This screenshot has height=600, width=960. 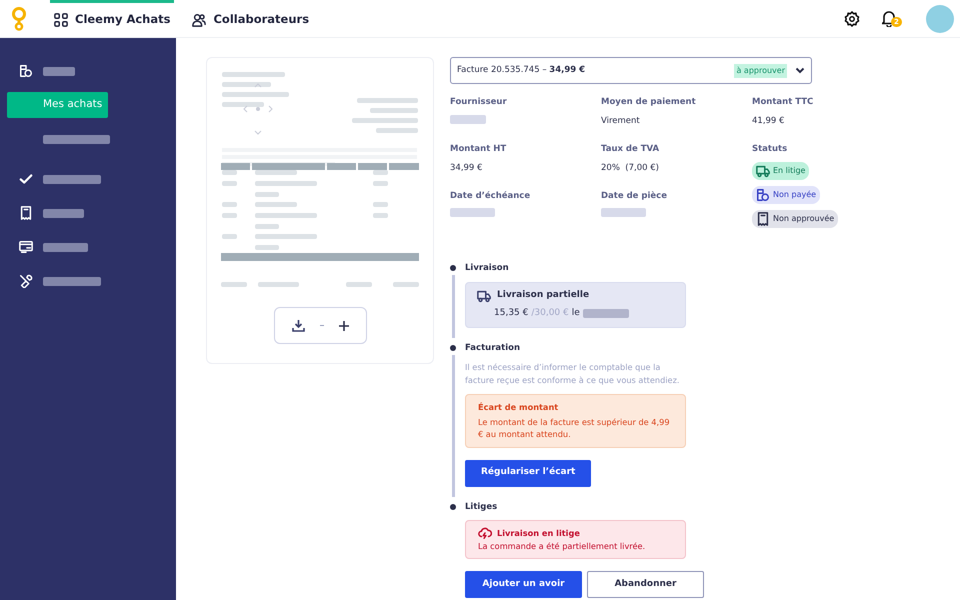 I want to click on invoice-select: Facture 20.535.745 – 34,99 € à approuver, so click(x=631, y=70).